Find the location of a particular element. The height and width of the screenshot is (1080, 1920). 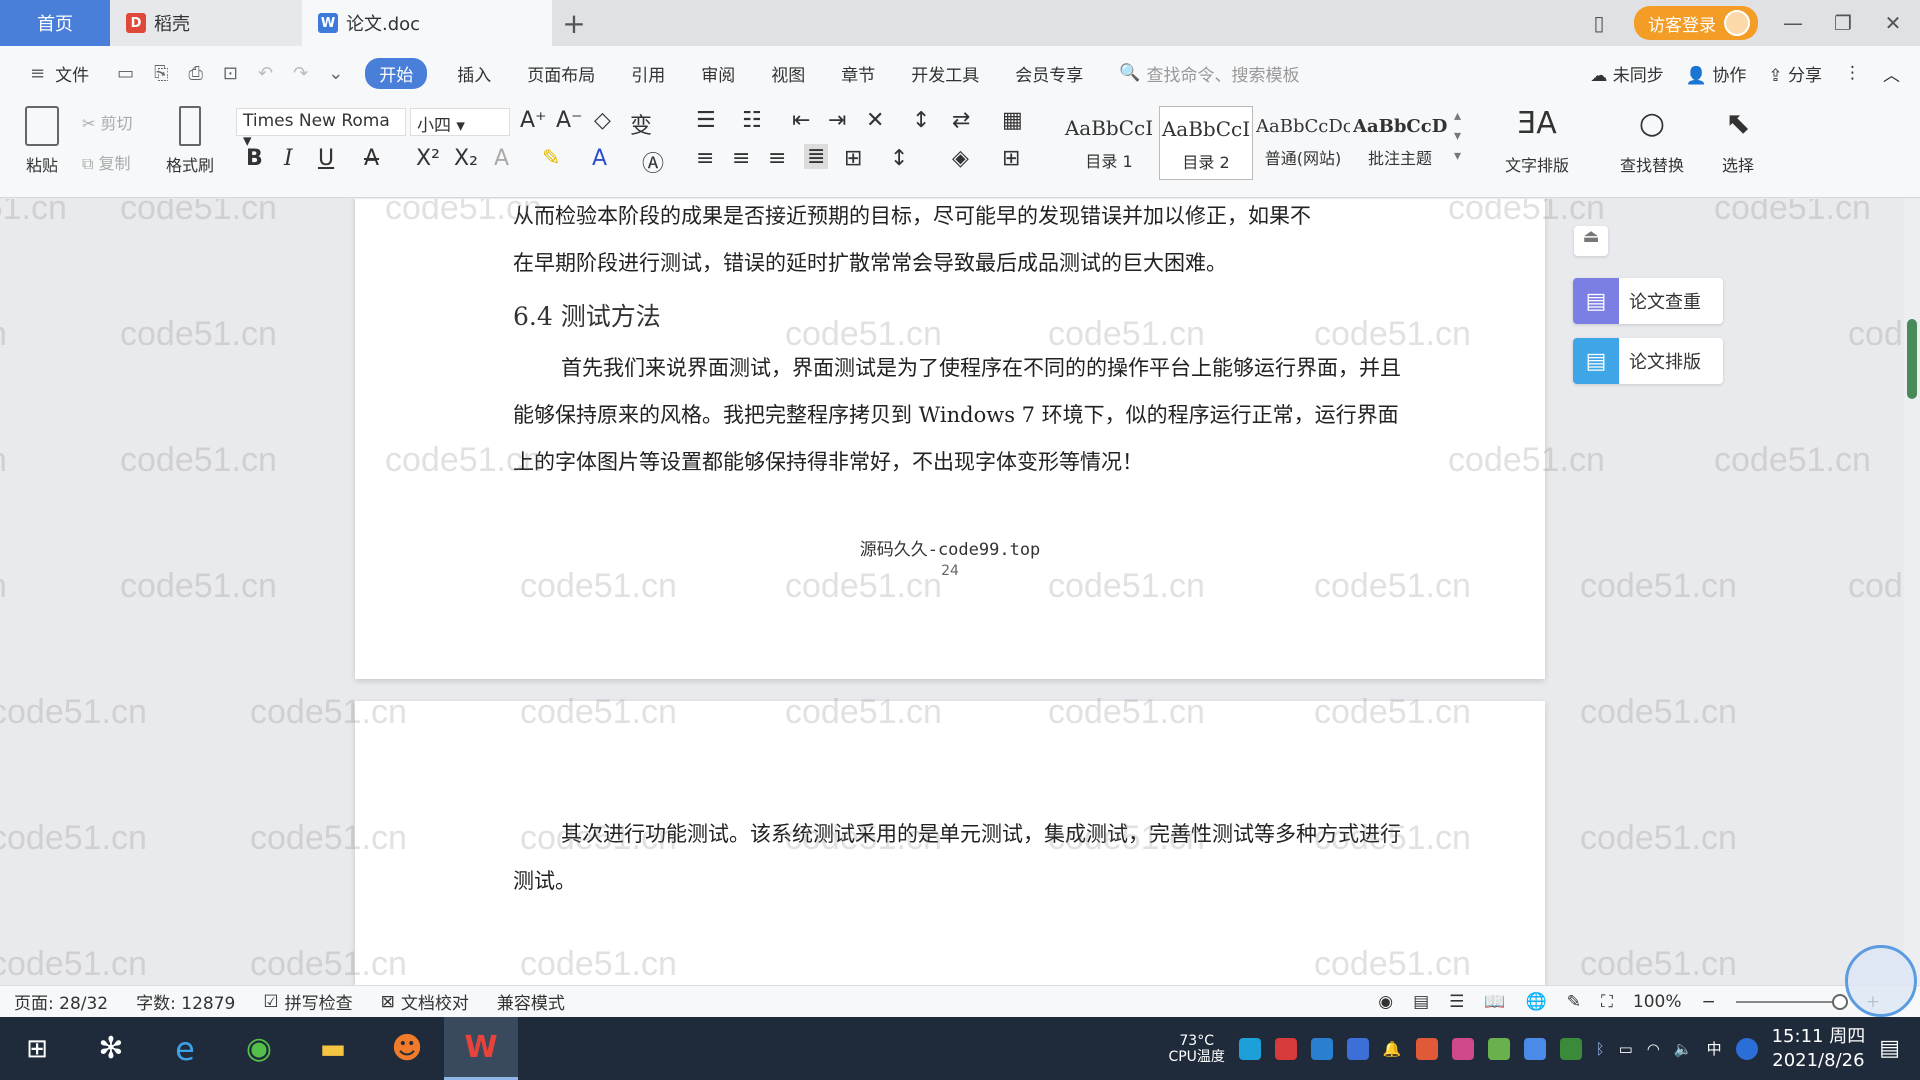

format-painter-button: 格式刷 is located at coordinates (190, 141).